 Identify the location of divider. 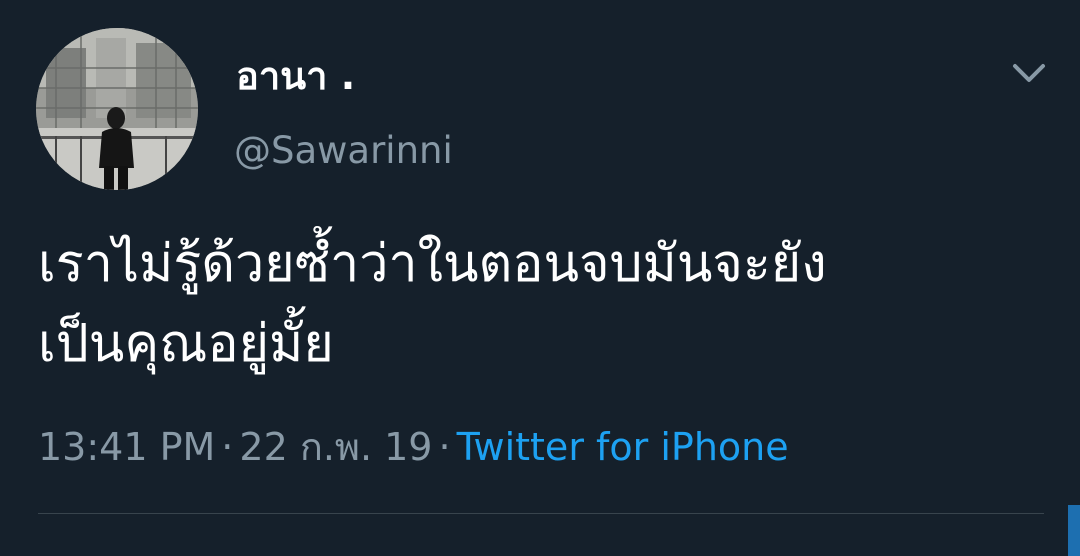
(541, 513).